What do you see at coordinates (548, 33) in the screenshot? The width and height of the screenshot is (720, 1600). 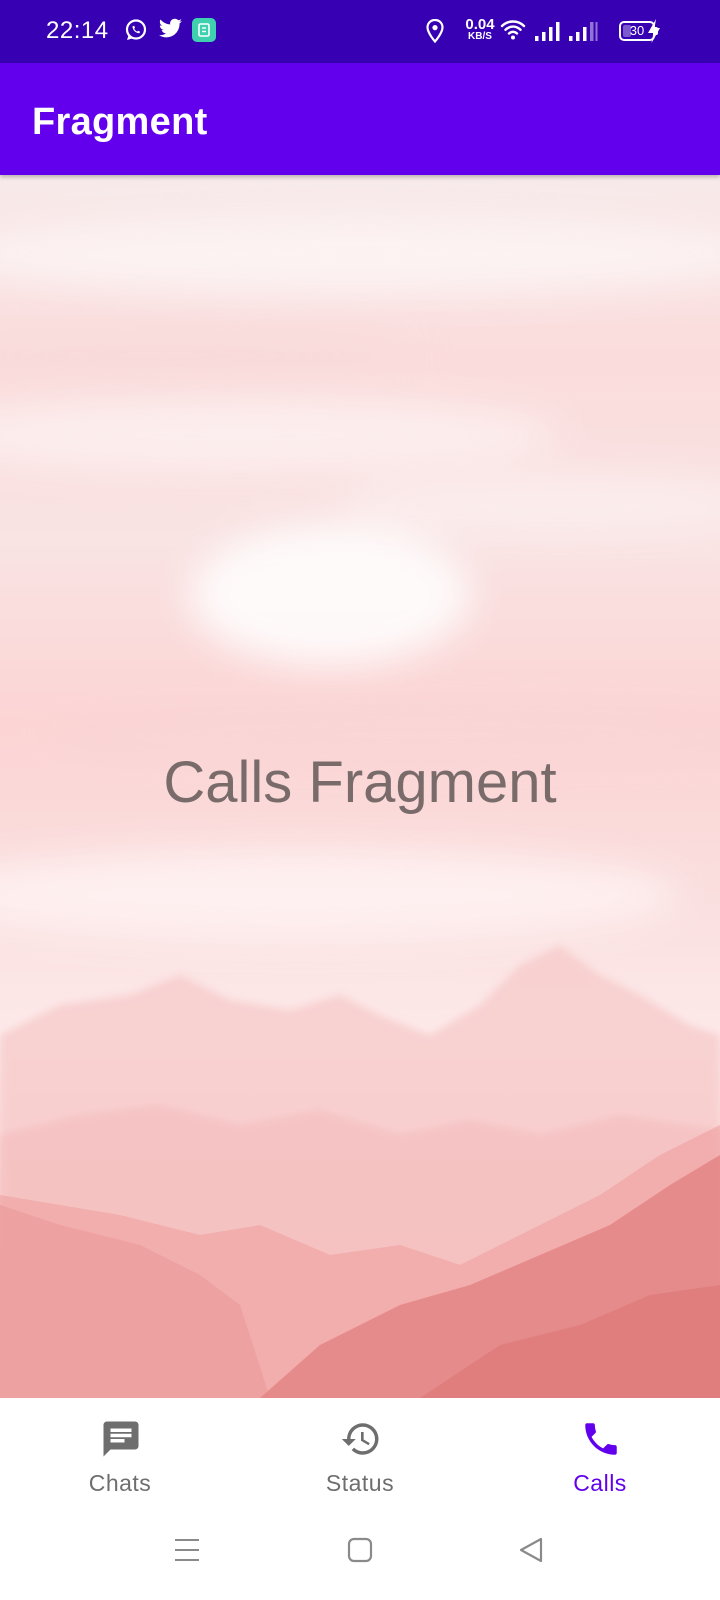 I see `signal-icon` at bounding box center [548, 33].